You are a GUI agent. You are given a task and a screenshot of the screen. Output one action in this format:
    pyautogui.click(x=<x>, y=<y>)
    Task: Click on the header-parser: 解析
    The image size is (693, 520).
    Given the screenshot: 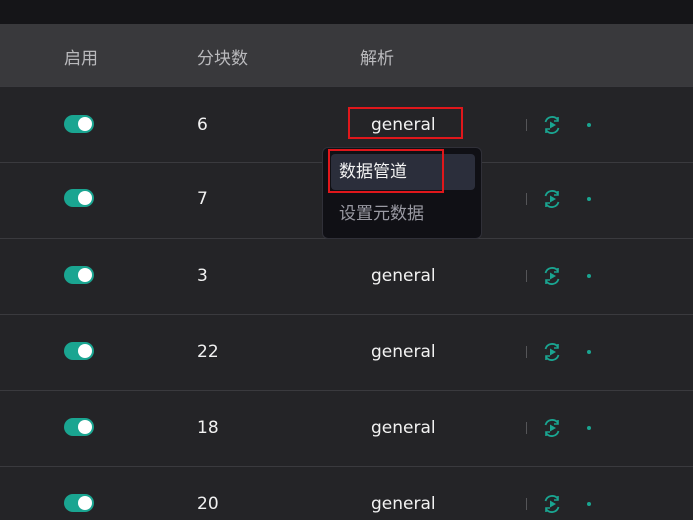 What is the action you would take?
    pyautogui.click(x=377, y=59)
    